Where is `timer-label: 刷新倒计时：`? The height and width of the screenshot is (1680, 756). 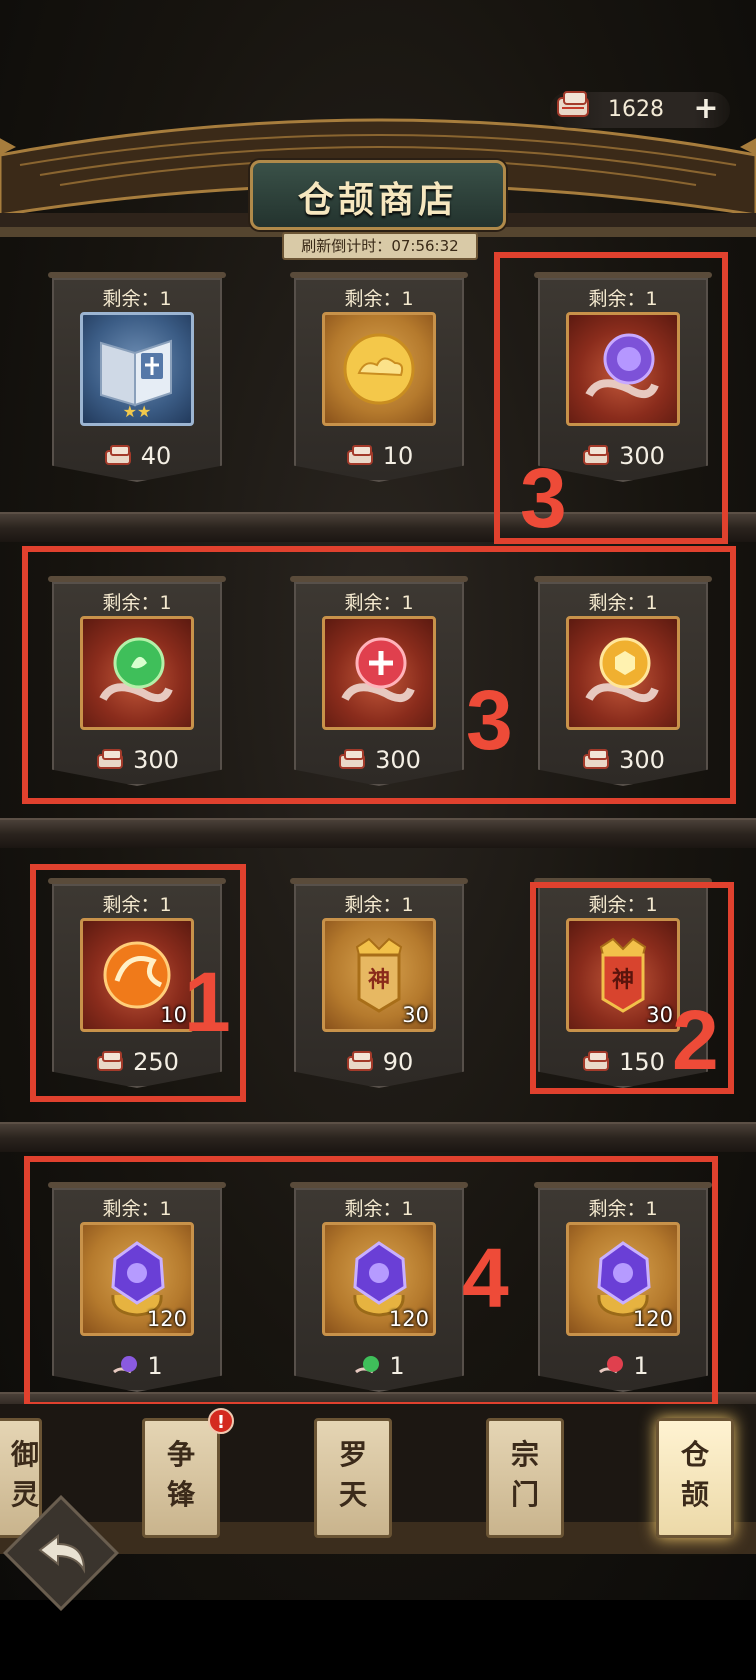 timer-label: 刷新倒计时： is located at coordinates (346, 246).